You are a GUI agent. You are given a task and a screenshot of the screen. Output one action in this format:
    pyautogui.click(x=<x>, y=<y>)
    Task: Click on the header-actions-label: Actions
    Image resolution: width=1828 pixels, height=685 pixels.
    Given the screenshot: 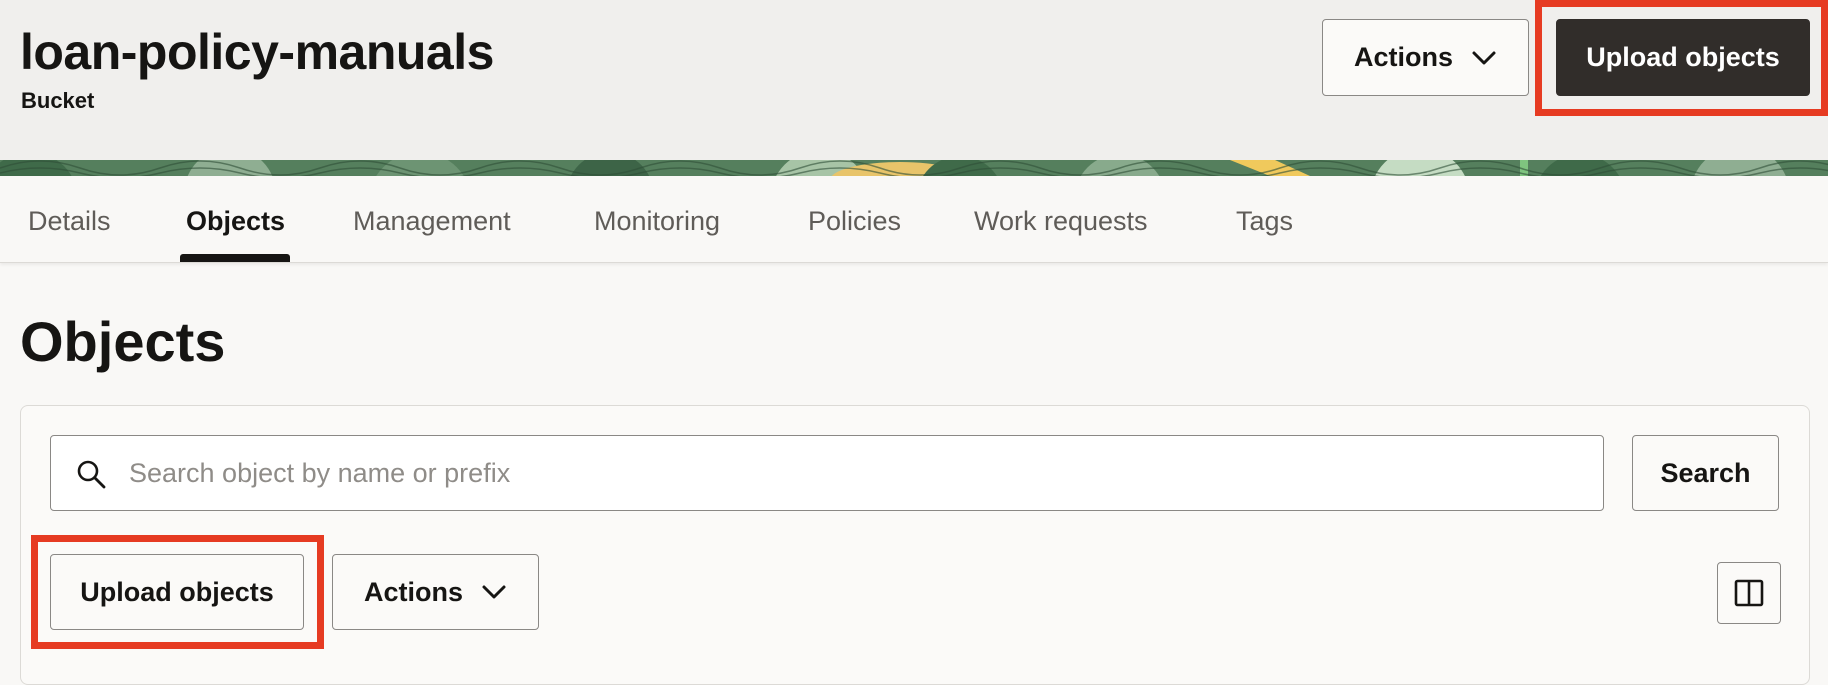 What is the action you would take?
    pyautogui.click(x=1403, y=57)
    